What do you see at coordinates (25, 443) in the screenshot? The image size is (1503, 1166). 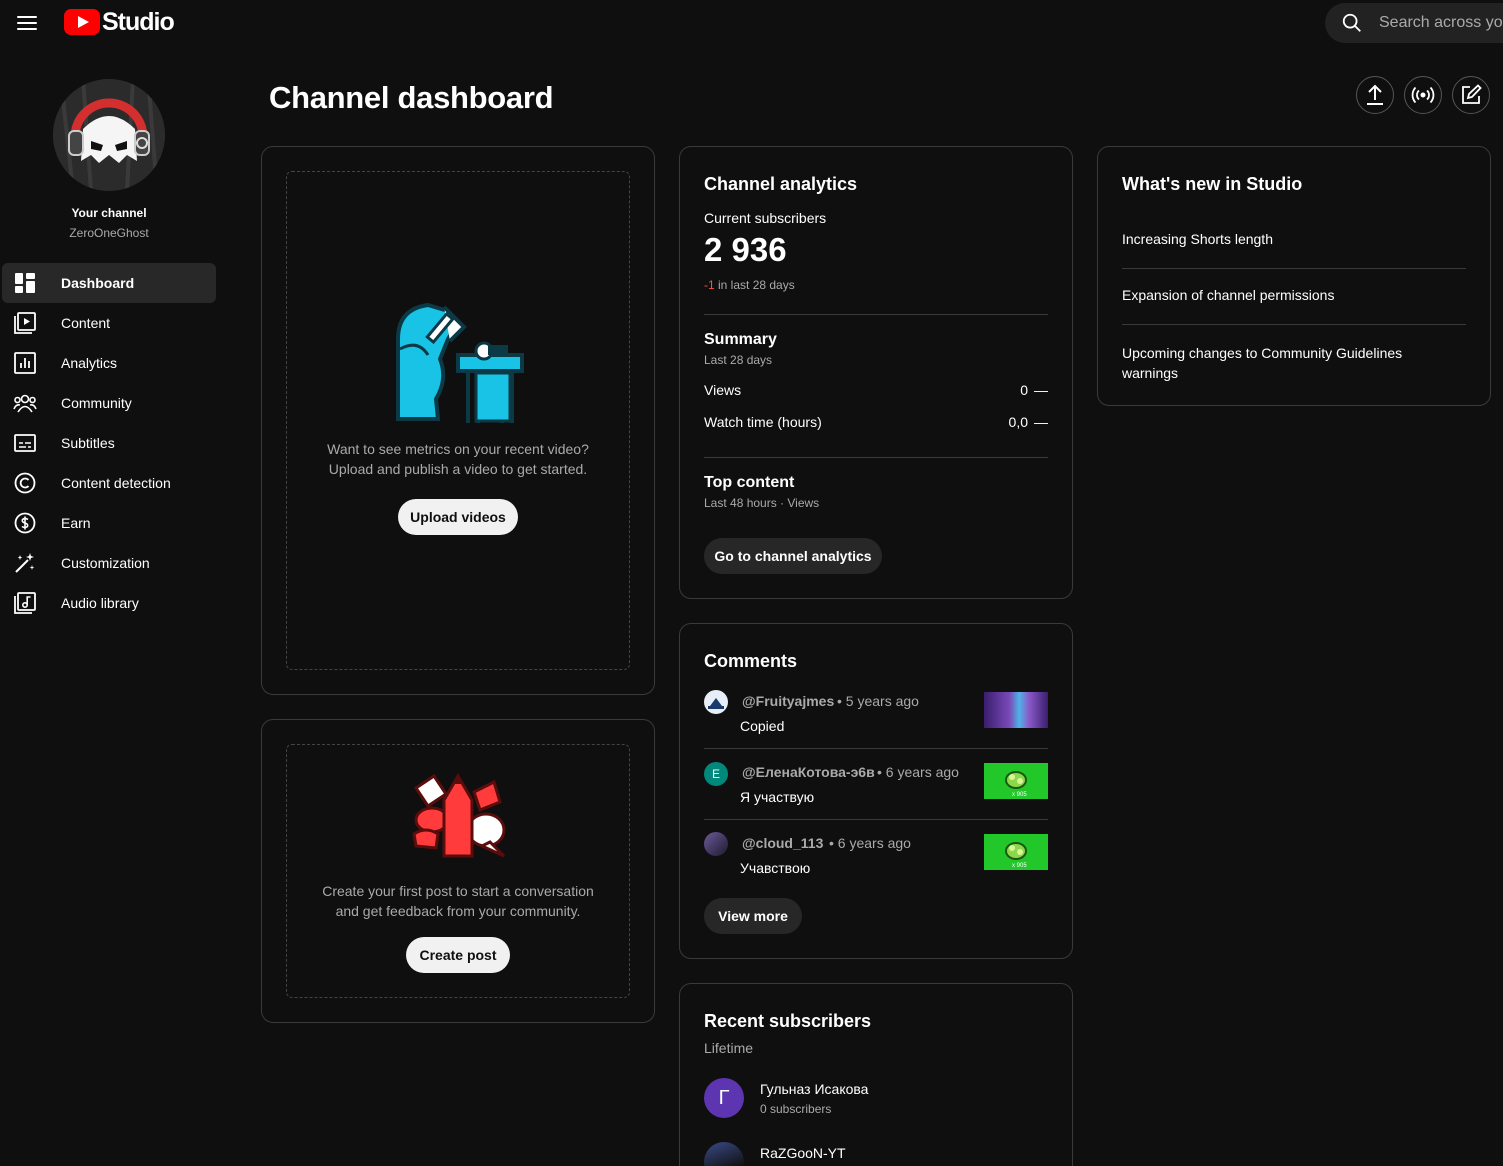 I see `subtitles-icon` at bounding box center [25, 443].